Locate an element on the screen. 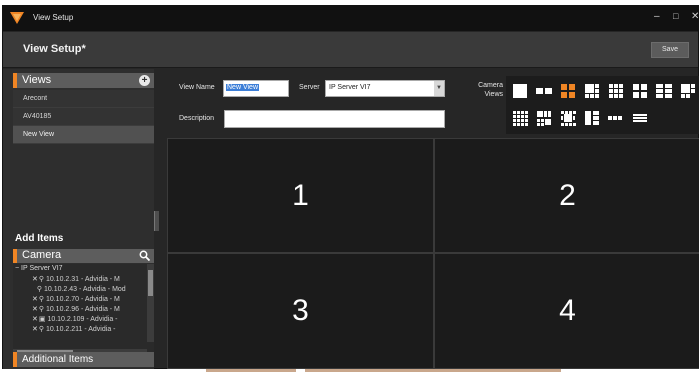 Image resolution: width=699 pixels, height=372 pixels. views-section-header: Views + is located at coordinates (83, 80).